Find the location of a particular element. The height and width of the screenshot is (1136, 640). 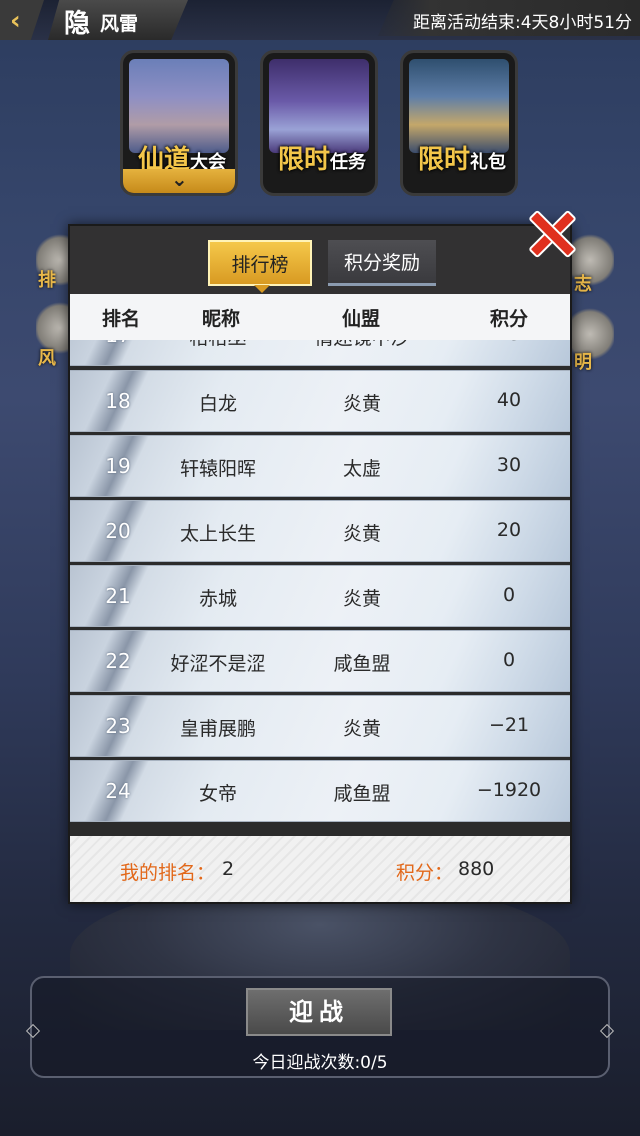

my-ranking-footer: 我的排名： 2 积分： 880 is located at coordinates (320, 869).